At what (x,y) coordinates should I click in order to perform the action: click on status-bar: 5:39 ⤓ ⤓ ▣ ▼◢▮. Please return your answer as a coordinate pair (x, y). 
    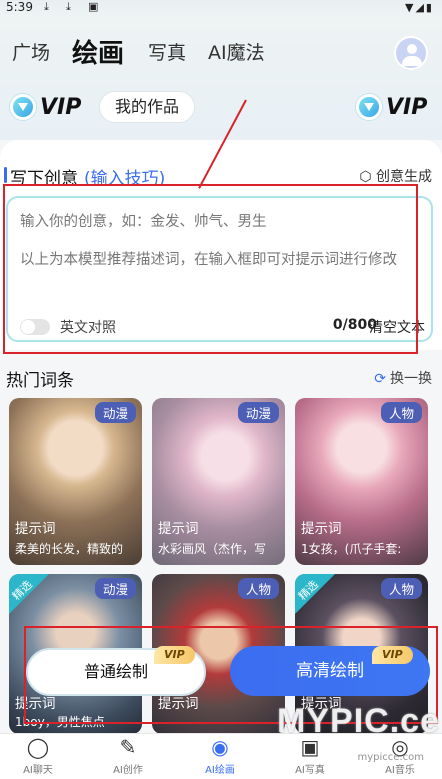
    Looking at the image, I should click on (221, 8).